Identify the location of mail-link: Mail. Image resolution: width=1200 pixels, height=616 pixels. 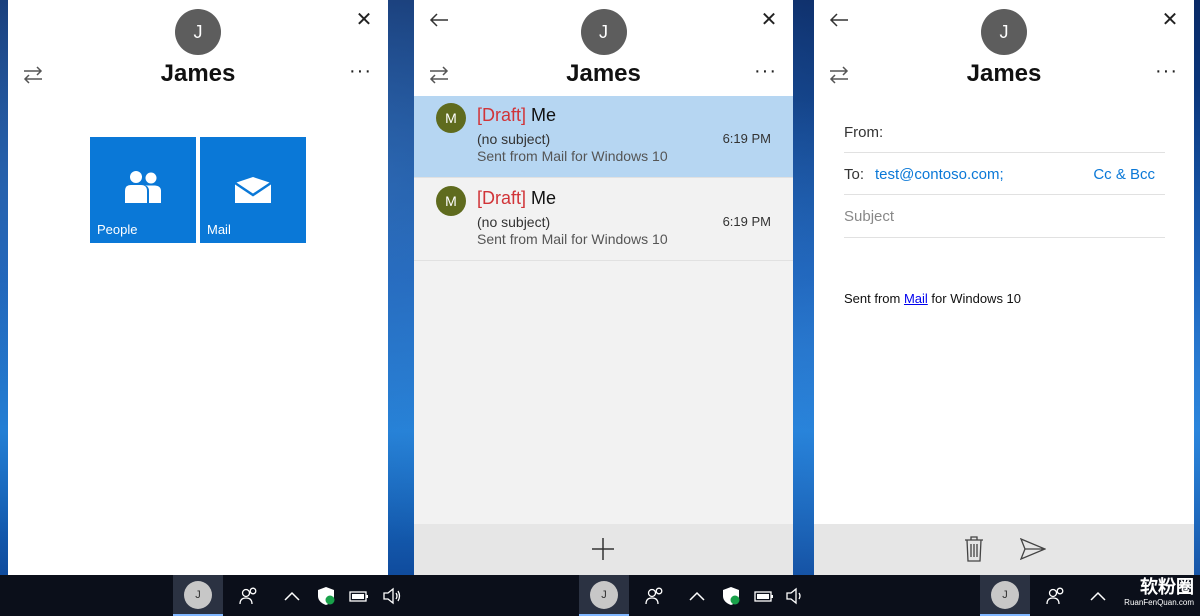
(916, 298).